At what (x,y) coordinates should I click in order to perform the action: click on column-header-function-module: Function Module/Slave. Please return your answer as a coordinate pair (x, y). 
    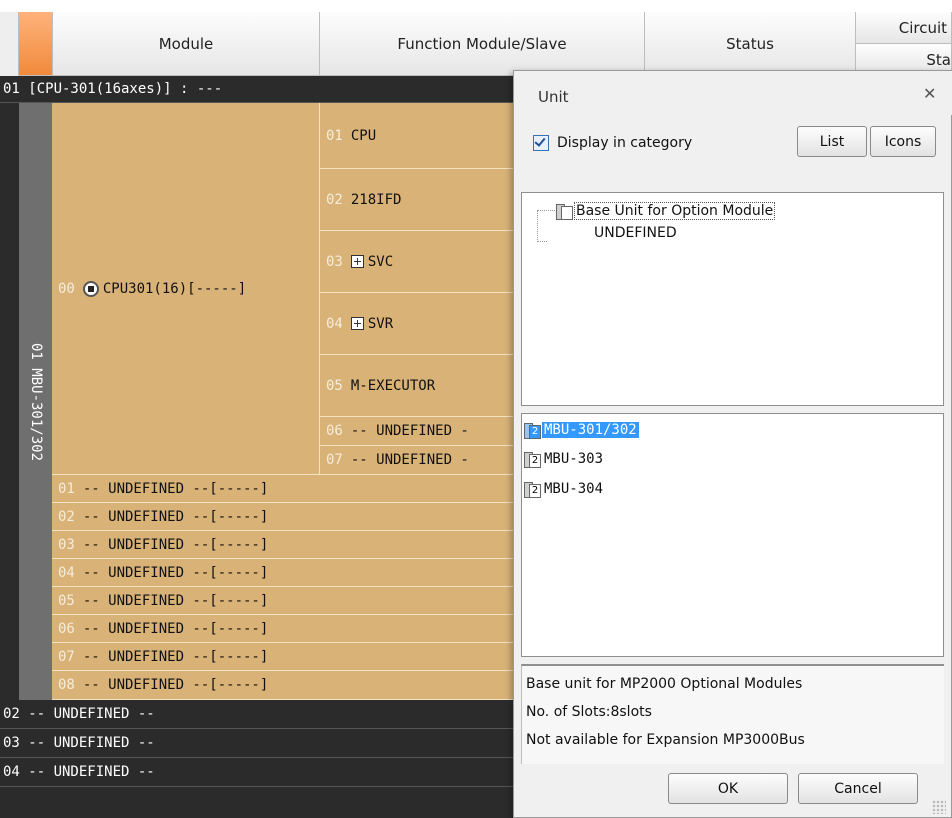
    Looking at the image, I should click on (482, 44).